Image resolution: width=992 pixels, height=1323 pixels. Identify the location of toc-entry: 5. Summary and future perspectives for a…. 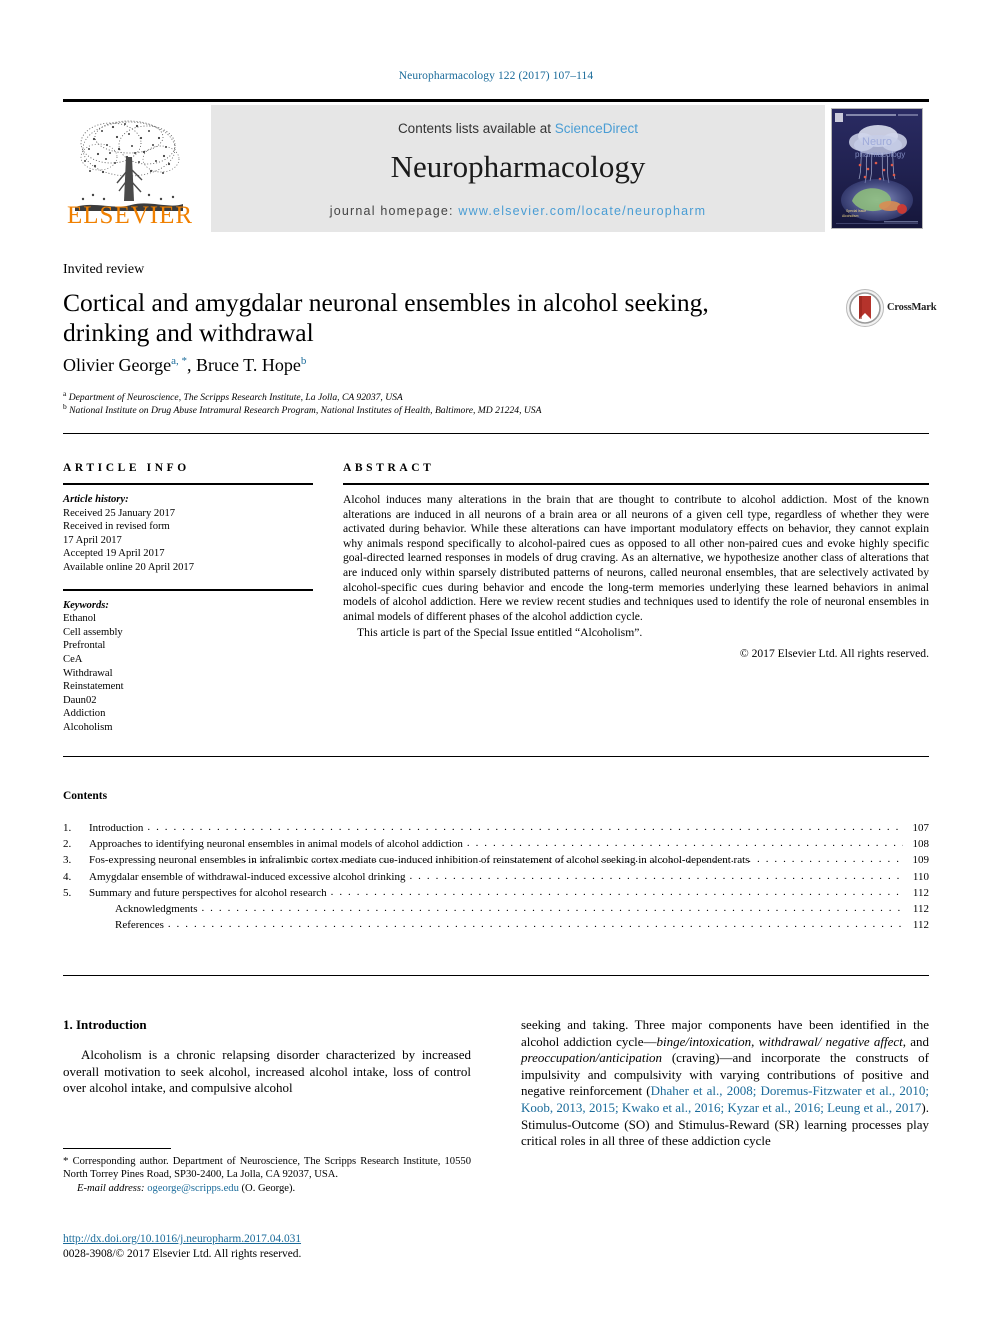
(496, 893).